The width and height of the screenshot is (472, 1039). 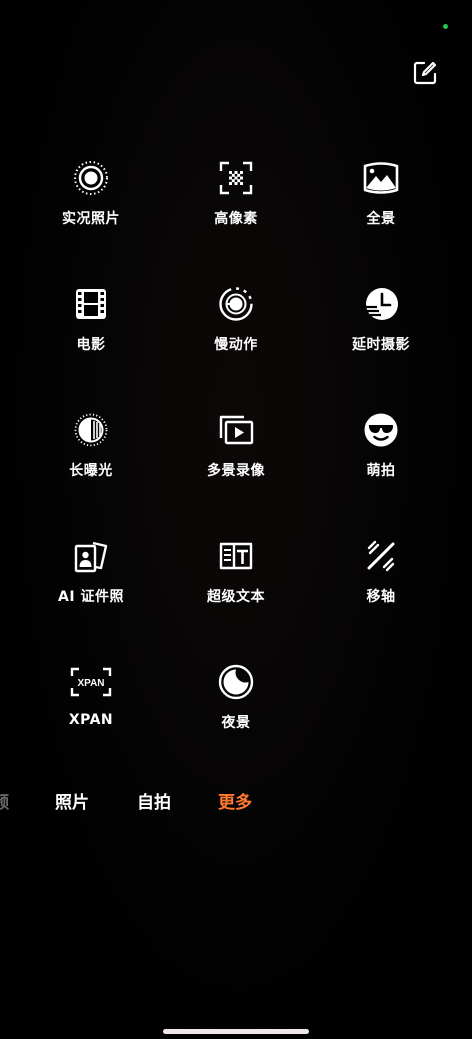 What do you see at coordinates (381, 471) in the screenshot?
I see `mode-label: 萌拍` at bounding box center [381, 471].